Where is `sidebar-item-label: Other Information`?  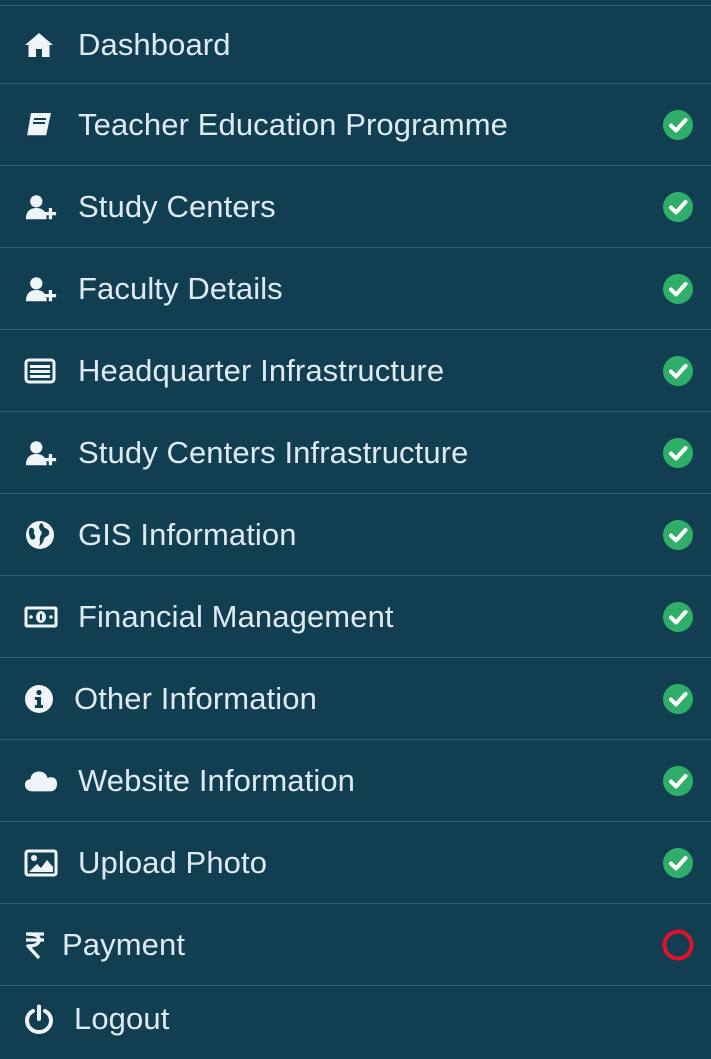 sidebar-item-label: Other Information is located at coordinates (195, 698).